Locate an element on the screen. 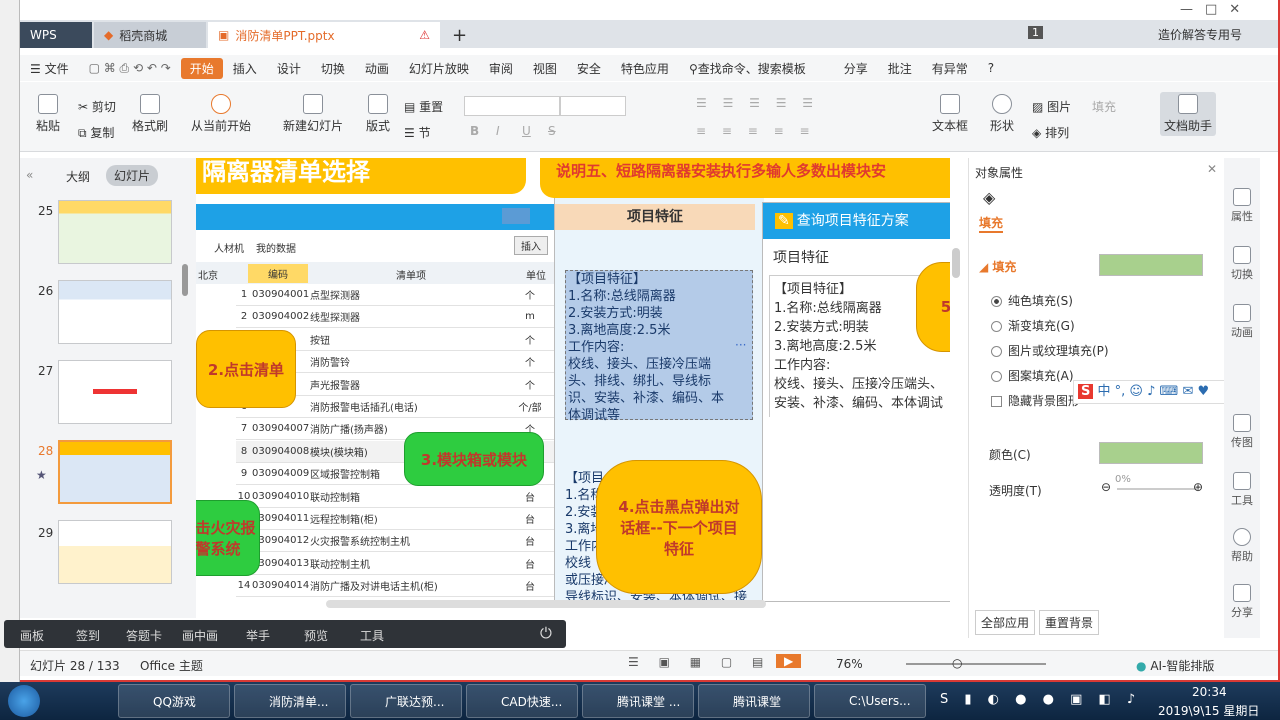 This screenshot has height=720, width=1280. fill-color-select is located at coordinates (1151, 265).